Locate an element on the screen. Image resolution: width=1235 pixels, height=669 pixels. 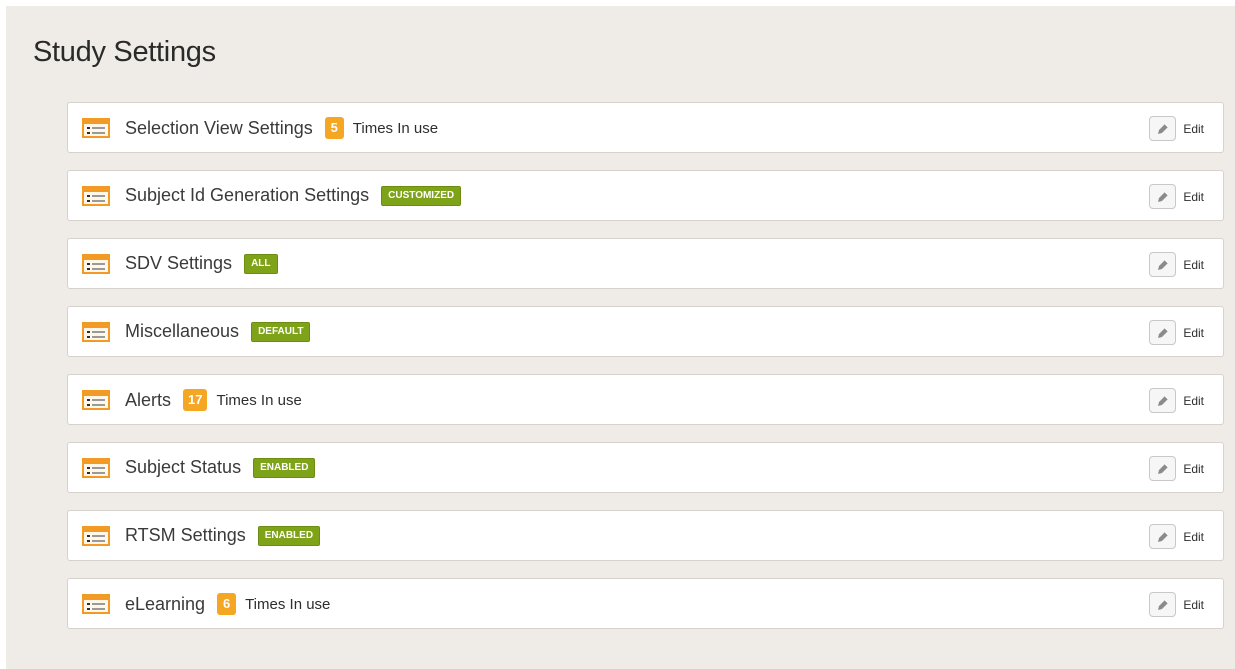
status-badge: DEFAULT is located at coordinates (281, 331).